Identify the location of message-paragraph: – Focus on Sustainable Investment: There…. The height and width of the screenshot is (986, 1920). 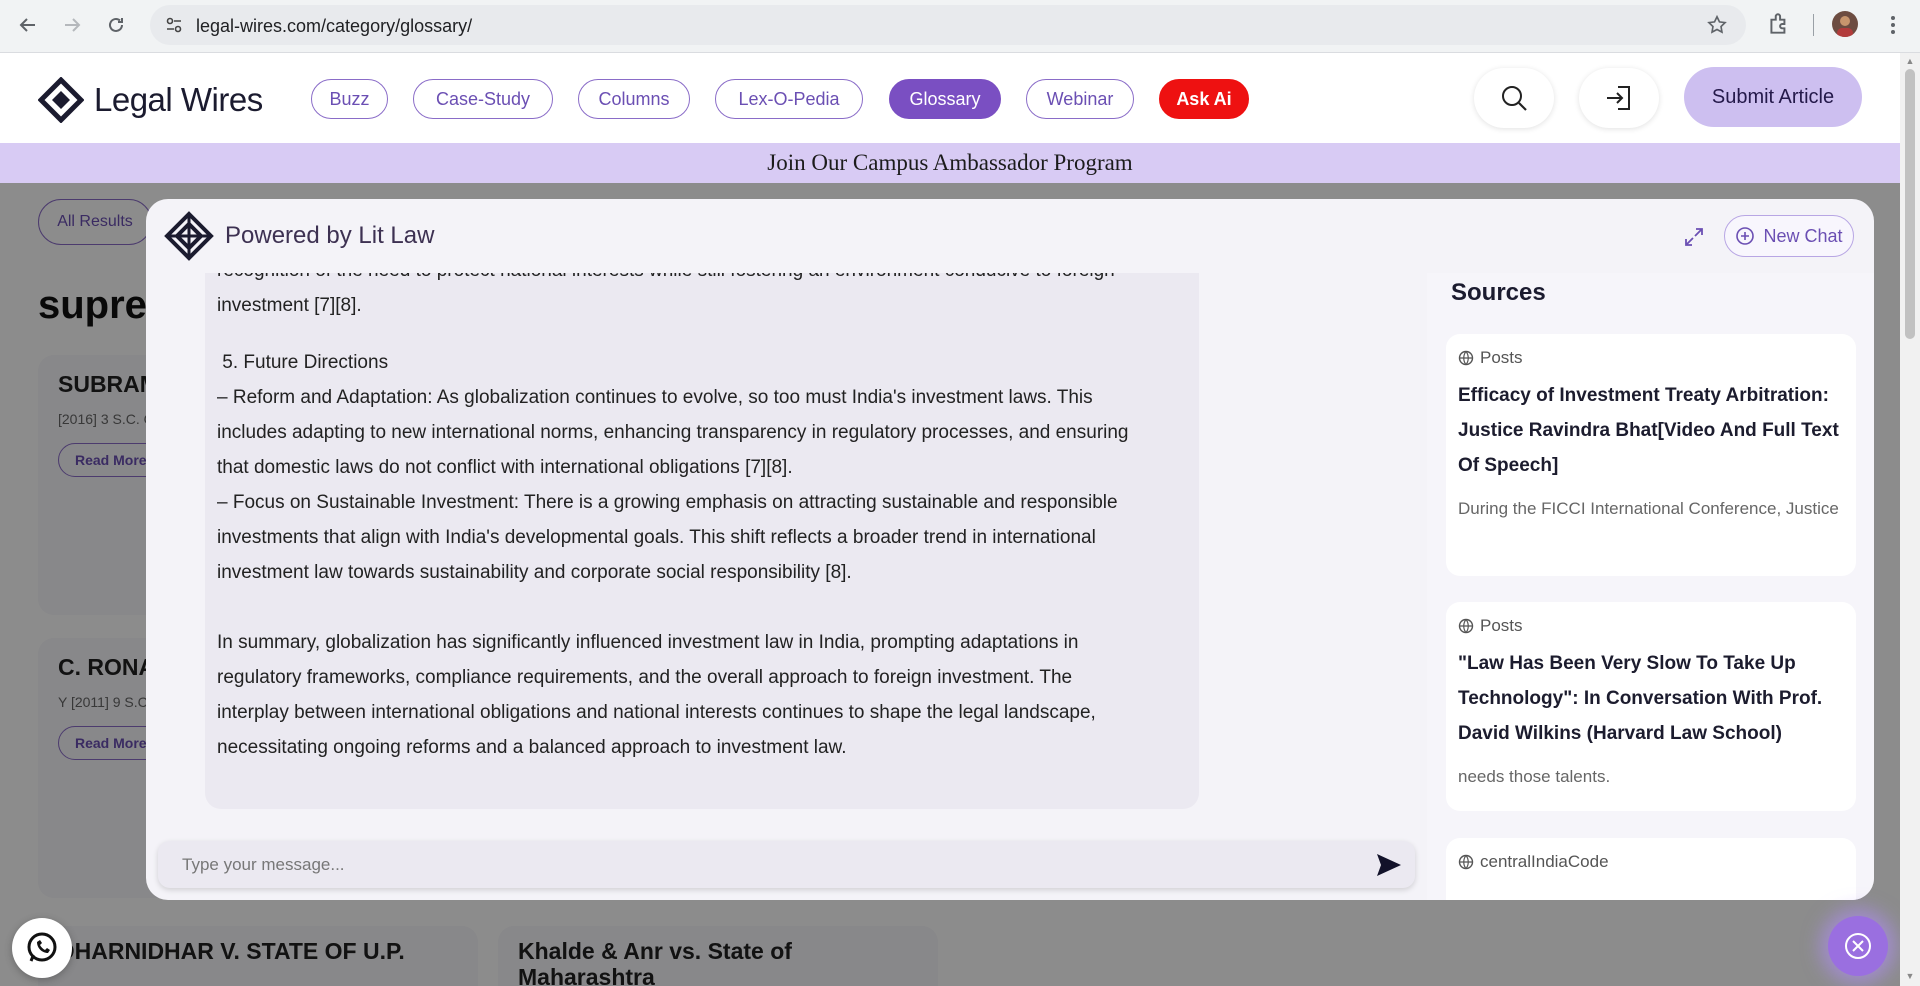
(667, 537).